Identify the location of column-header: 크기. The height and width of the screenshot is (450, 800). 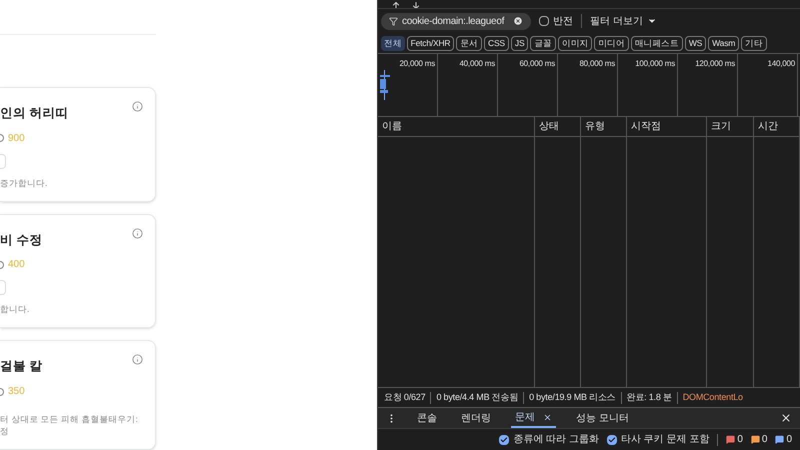
(721, 126).